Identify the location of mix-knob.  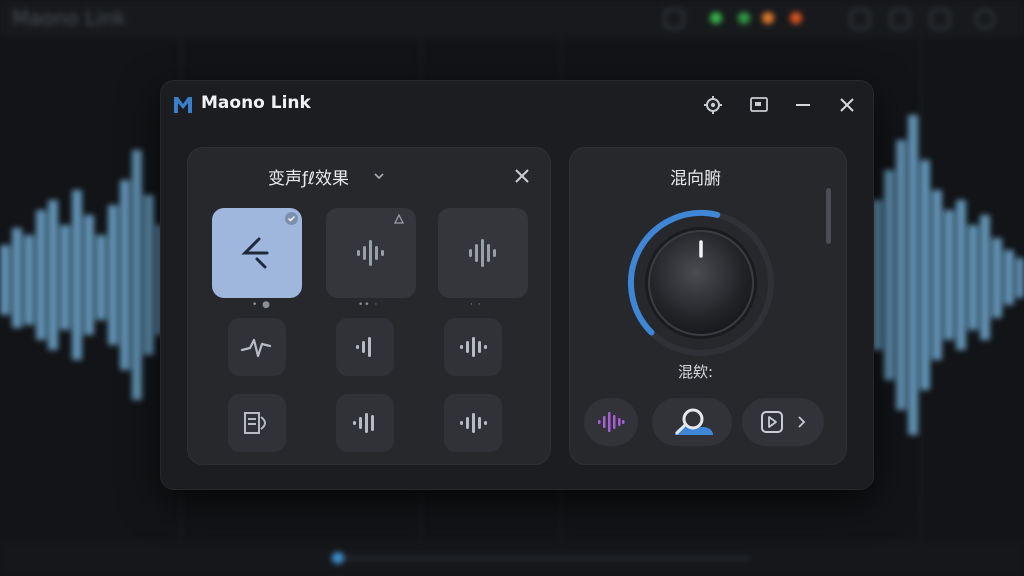
(701, 283).